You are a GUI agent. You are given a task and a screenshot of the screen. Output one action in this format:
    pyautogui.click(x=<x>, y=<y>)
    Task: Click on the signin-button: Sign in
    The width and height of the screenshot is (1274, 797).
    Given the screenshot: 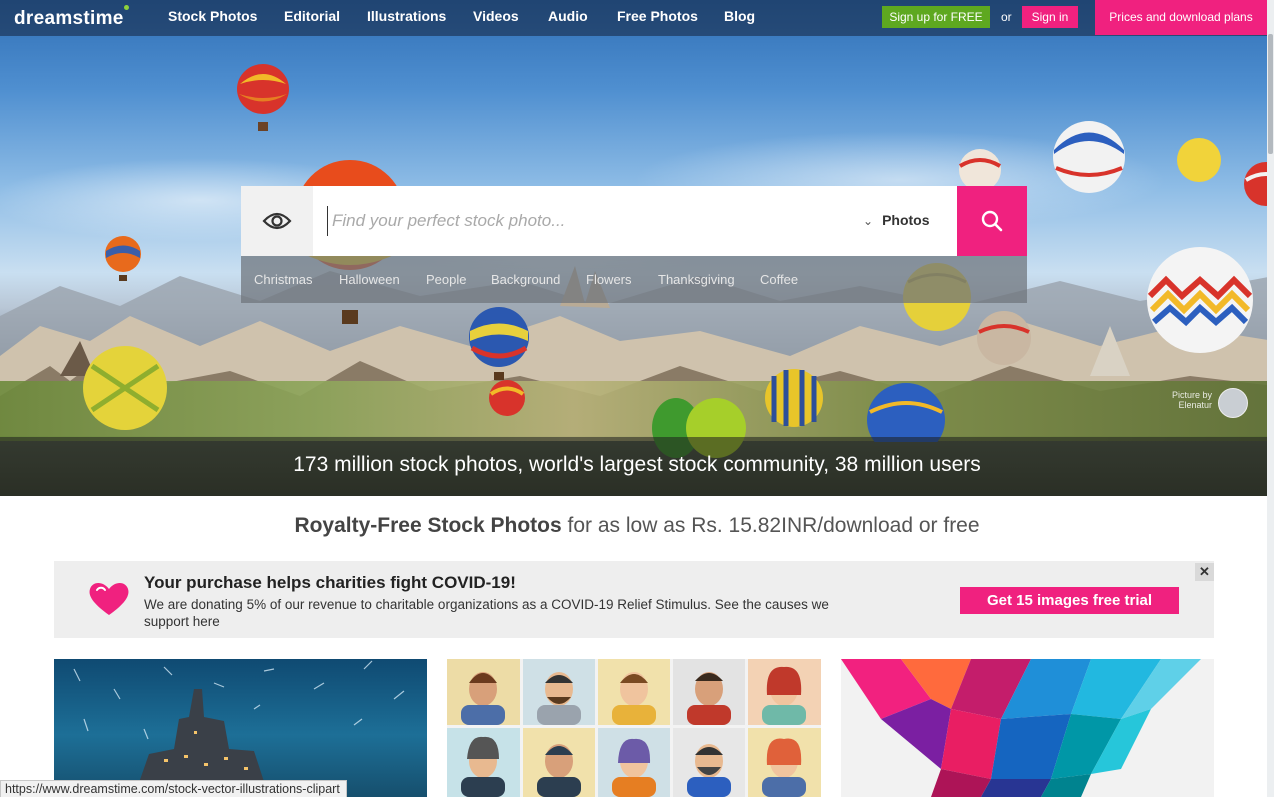 What is the action you would take?
    pyautogui.click(x=1050, y=17)
    